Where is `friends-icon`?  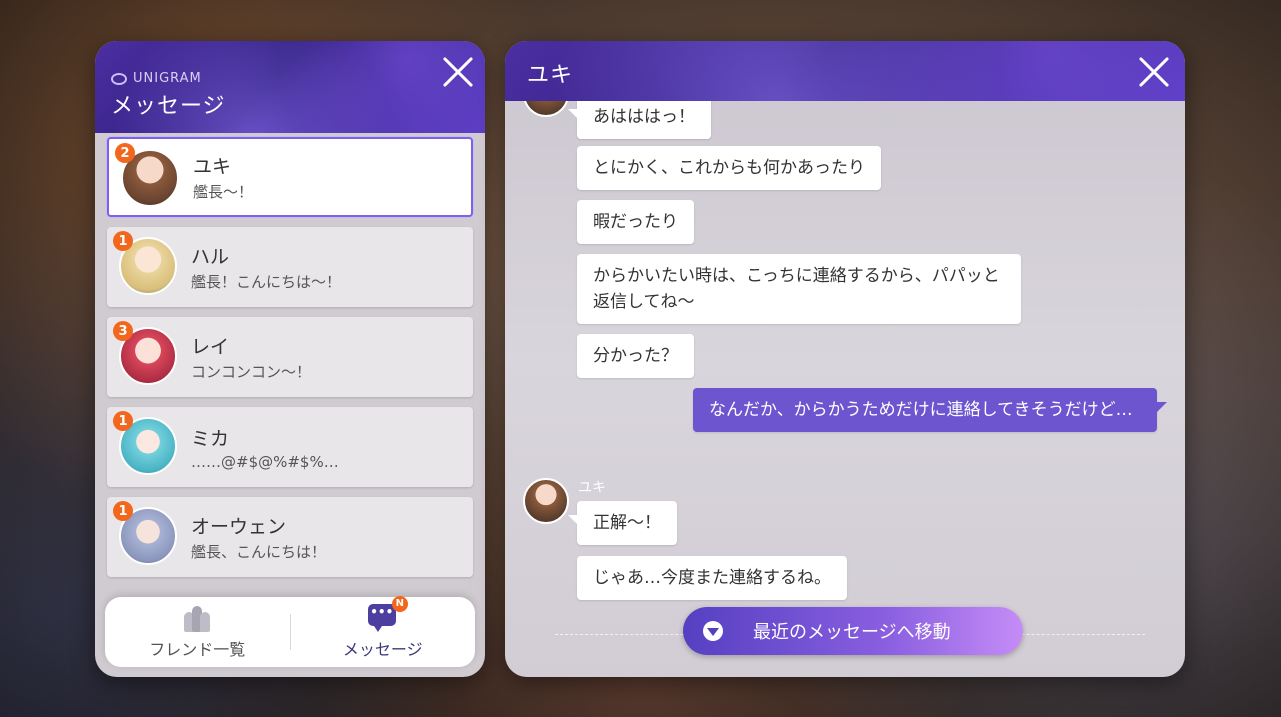 friends-icon is located at coordinates (197, 618).